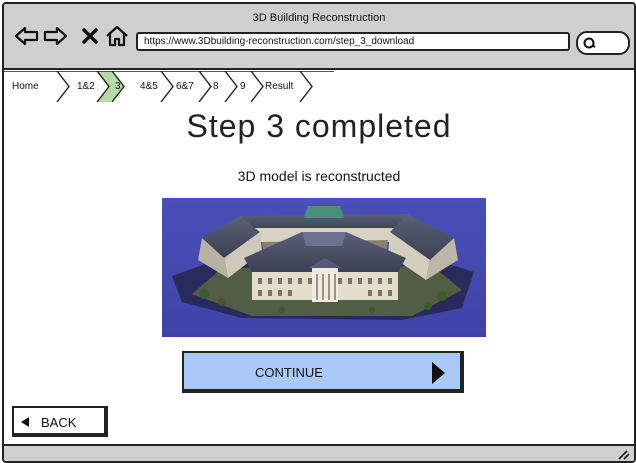 The width and height of the screenshot is (636, 463). Describe the element at coordinates (117, 36) in the screenshot. I see `home-icon` at that location.